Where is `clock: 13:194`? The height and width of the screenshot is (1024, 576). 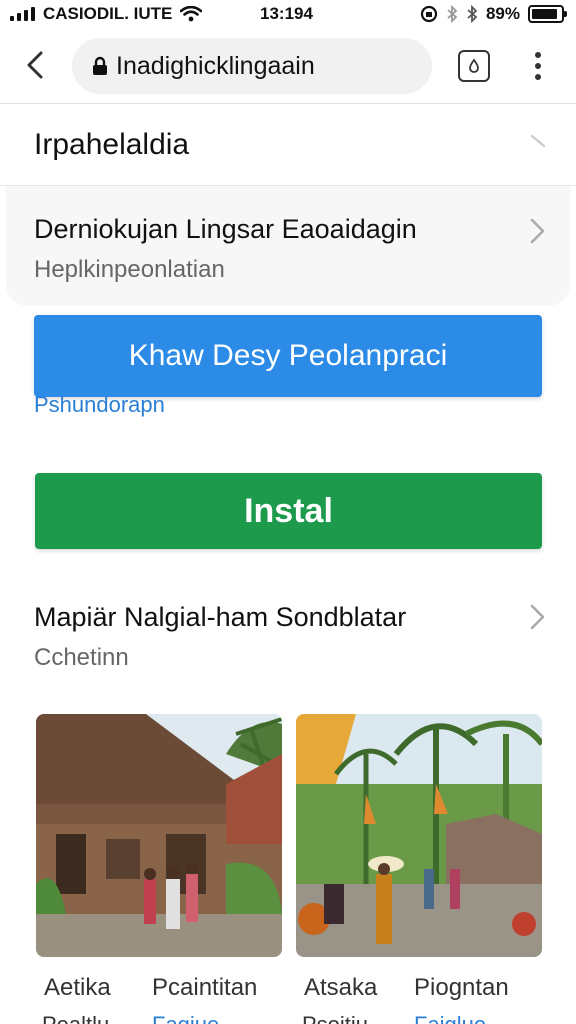 clock: 13:194 is located at coordinates (286, 13).